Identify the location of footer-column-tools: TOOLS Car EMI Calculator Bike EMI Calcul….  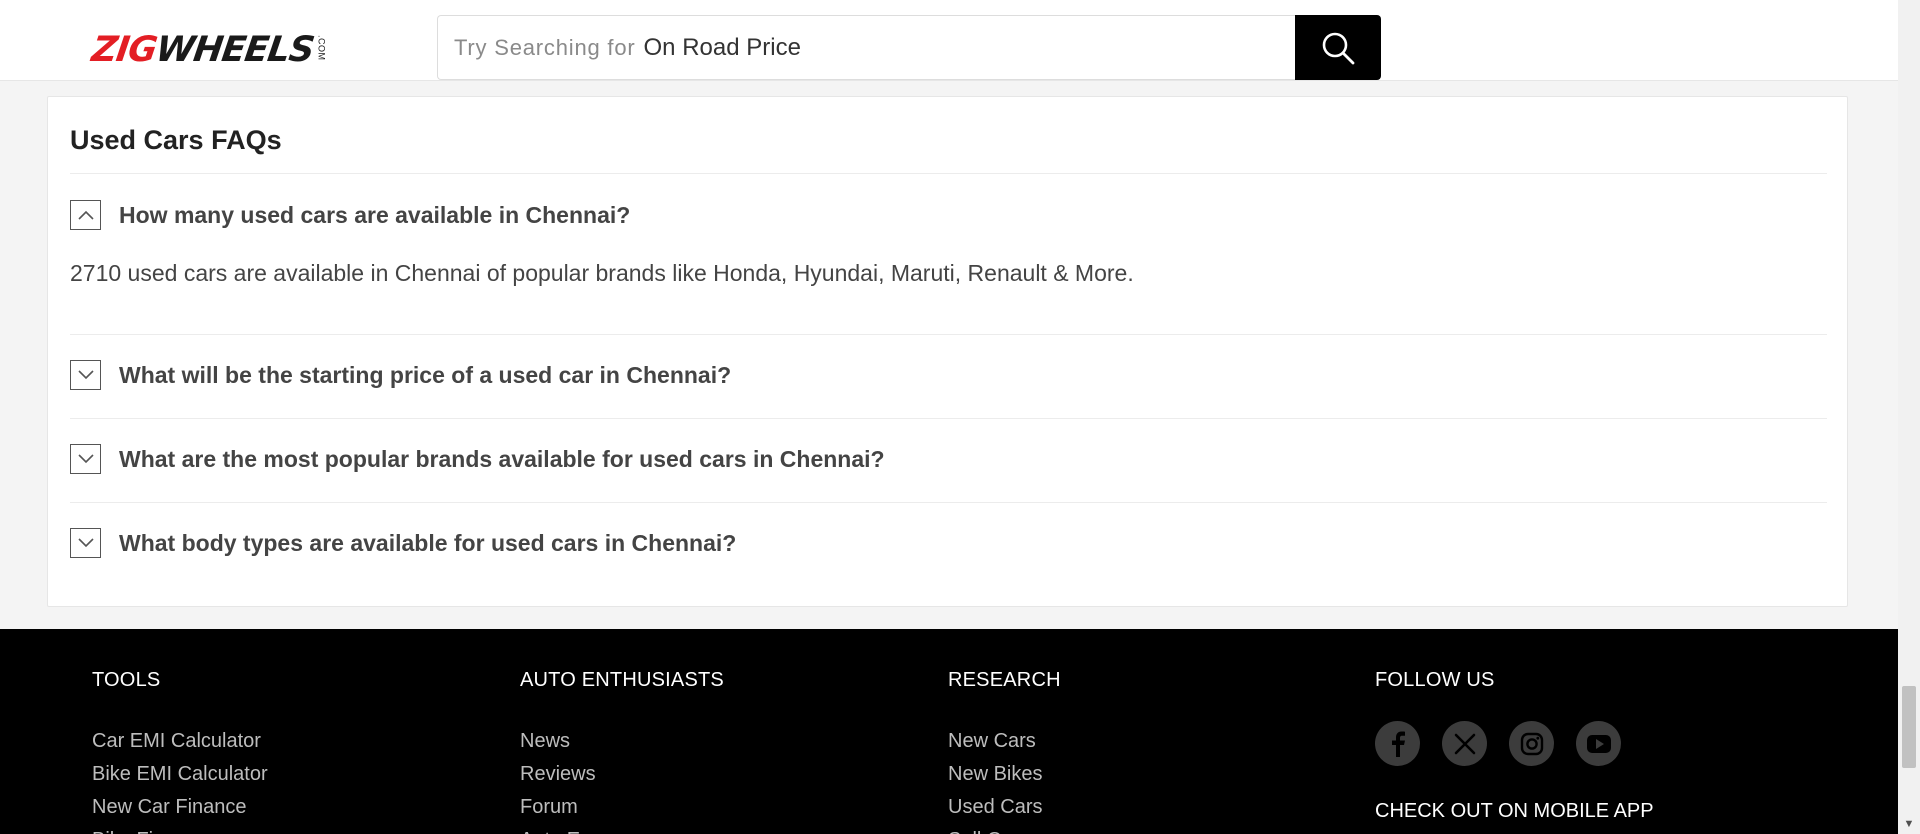
(180, 751).